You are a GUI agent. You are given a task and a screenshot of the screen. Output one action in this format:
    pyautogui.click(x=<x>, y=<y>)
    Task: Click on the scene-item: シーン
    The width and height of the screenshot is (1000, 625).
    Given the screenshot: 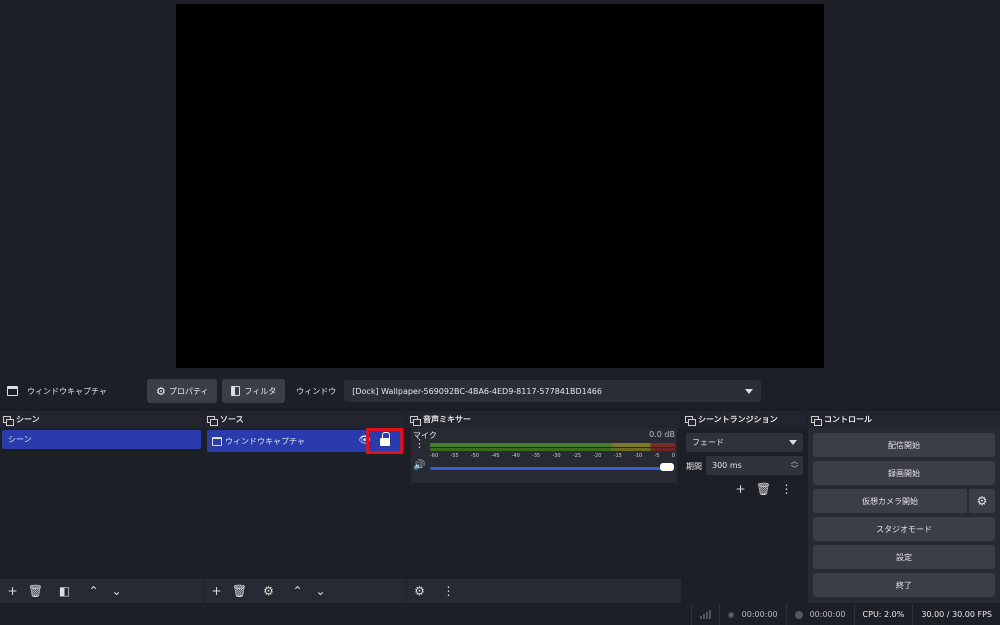 What is the action you would take?
    pyautogui.click(x=101, y=439)
    